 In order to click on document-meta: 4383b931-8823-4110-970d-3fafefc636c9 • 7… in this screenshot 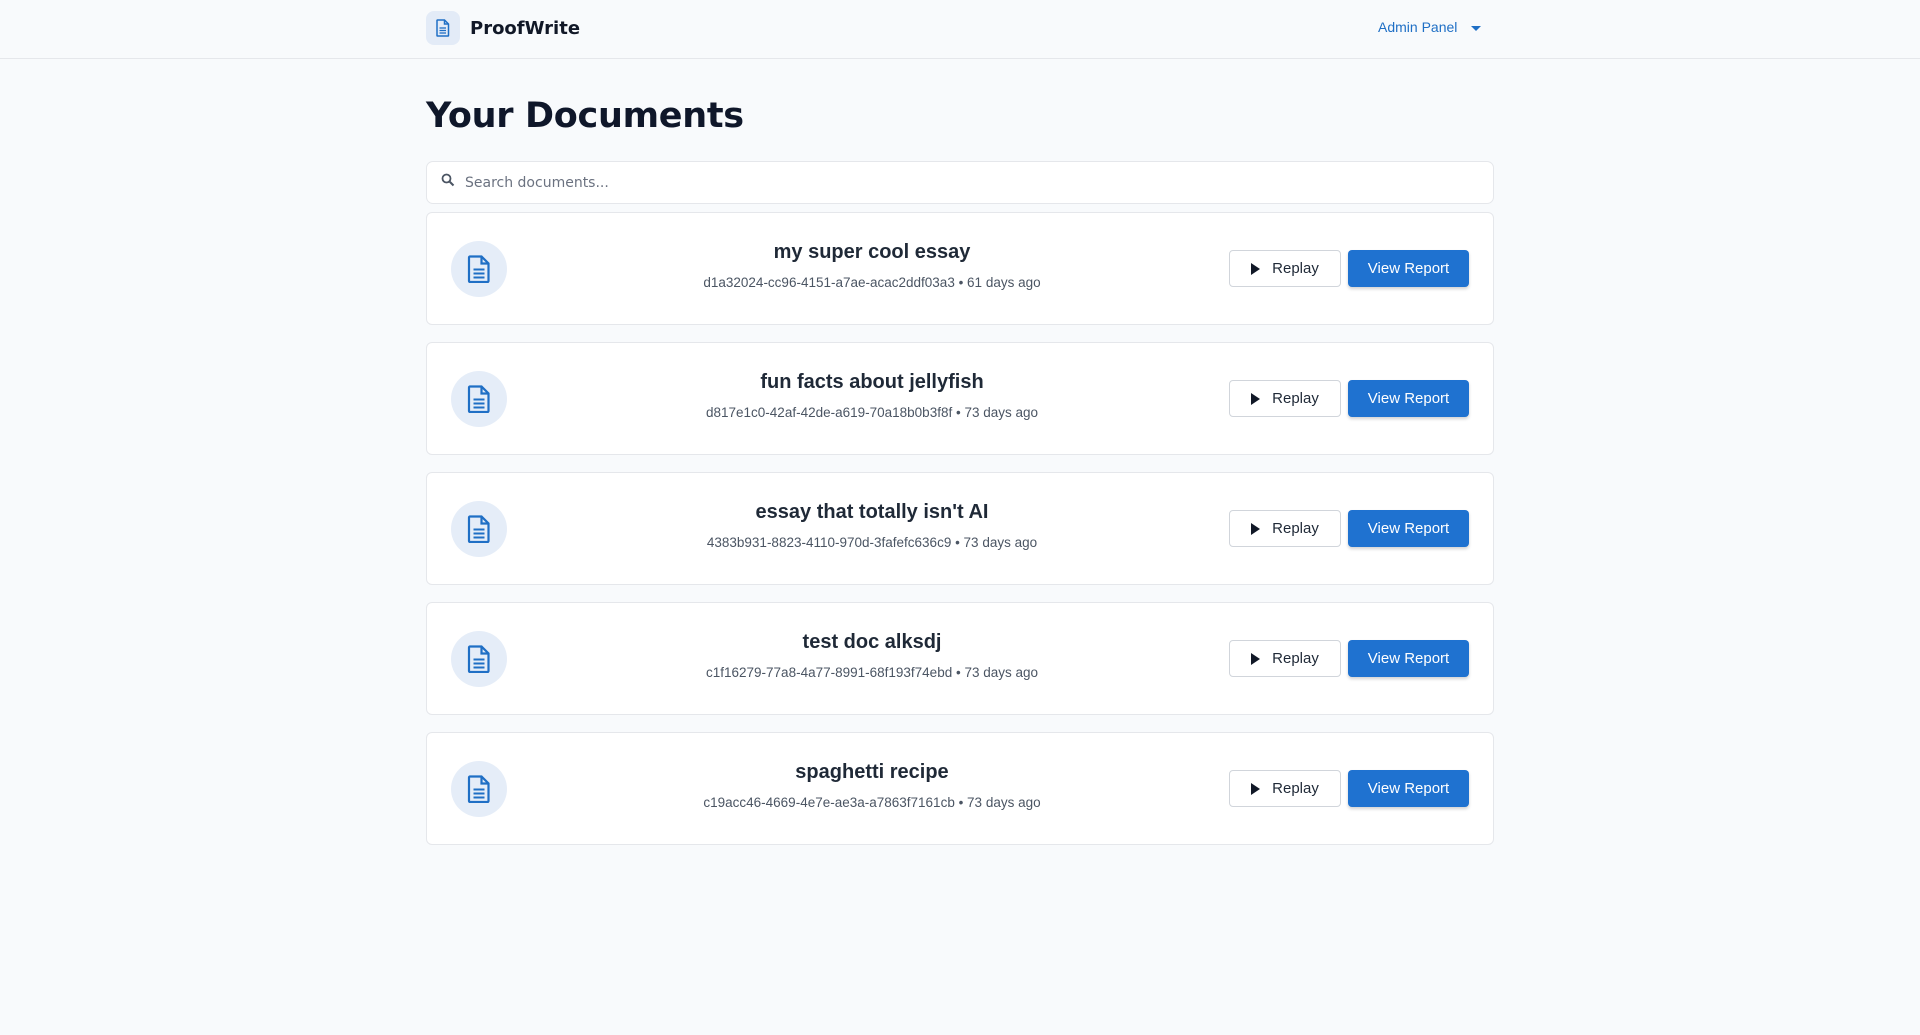, I will do `click(872, 542)`.